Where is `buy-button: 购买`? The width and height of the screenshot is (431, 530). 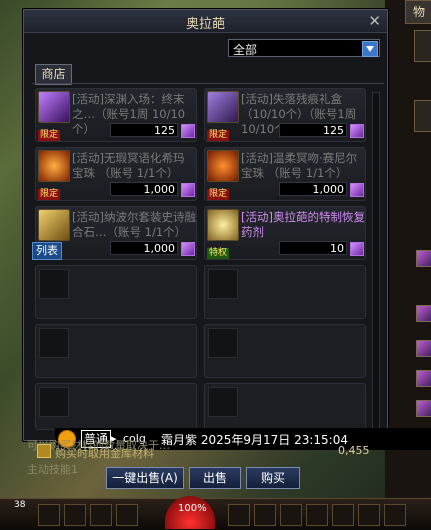 buy-button: 购买 is located at coordinates (273, 478).